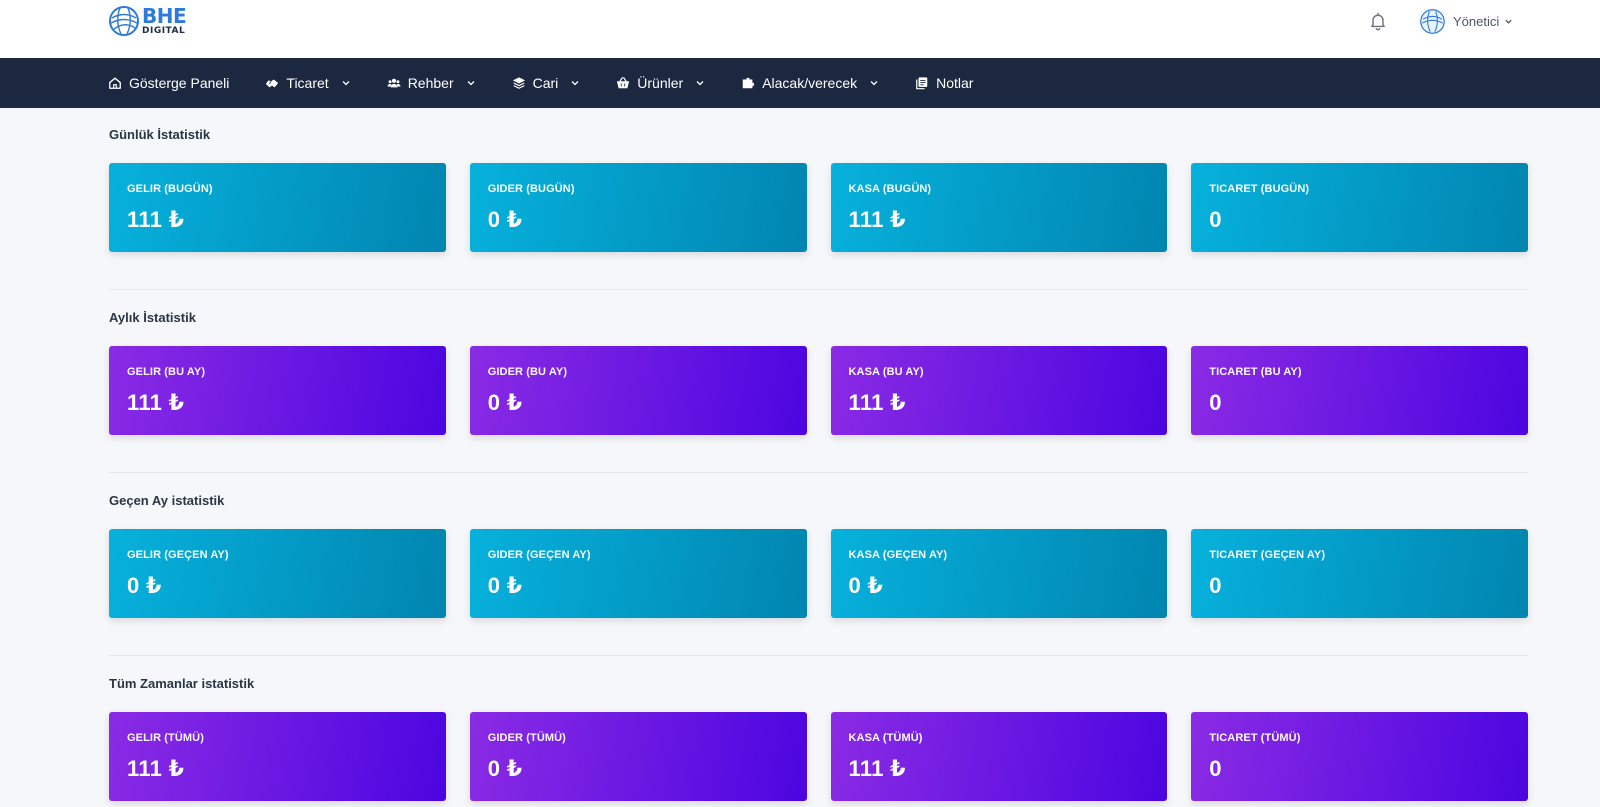  I want to click on brand-logo: BHE DIGITAL, so click(147, 20).